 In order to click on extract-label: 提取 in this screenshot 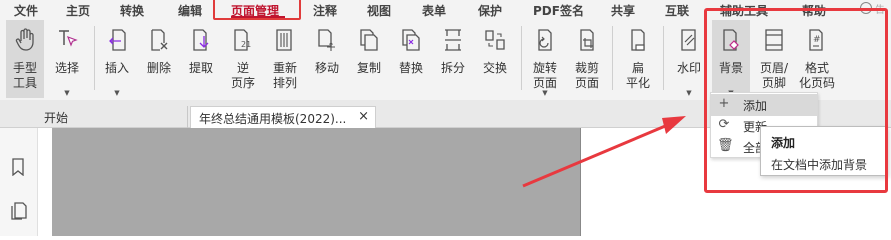, I will do `click(200, 68)`.